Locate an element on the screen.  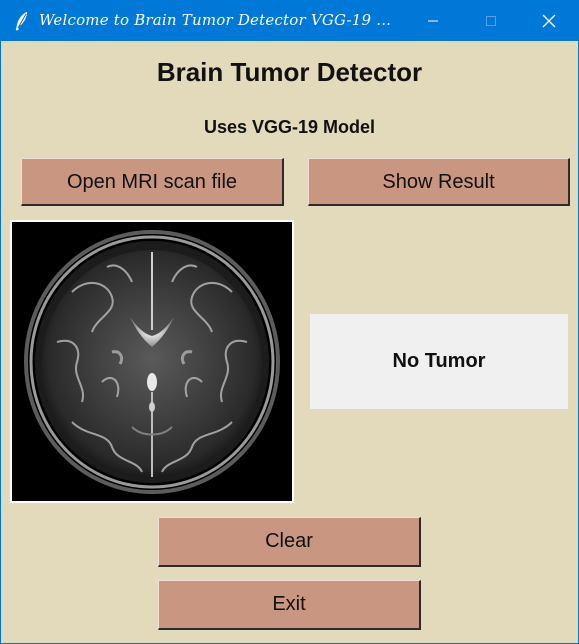
result-text: No Tumor is located at coordinates (439, 361).